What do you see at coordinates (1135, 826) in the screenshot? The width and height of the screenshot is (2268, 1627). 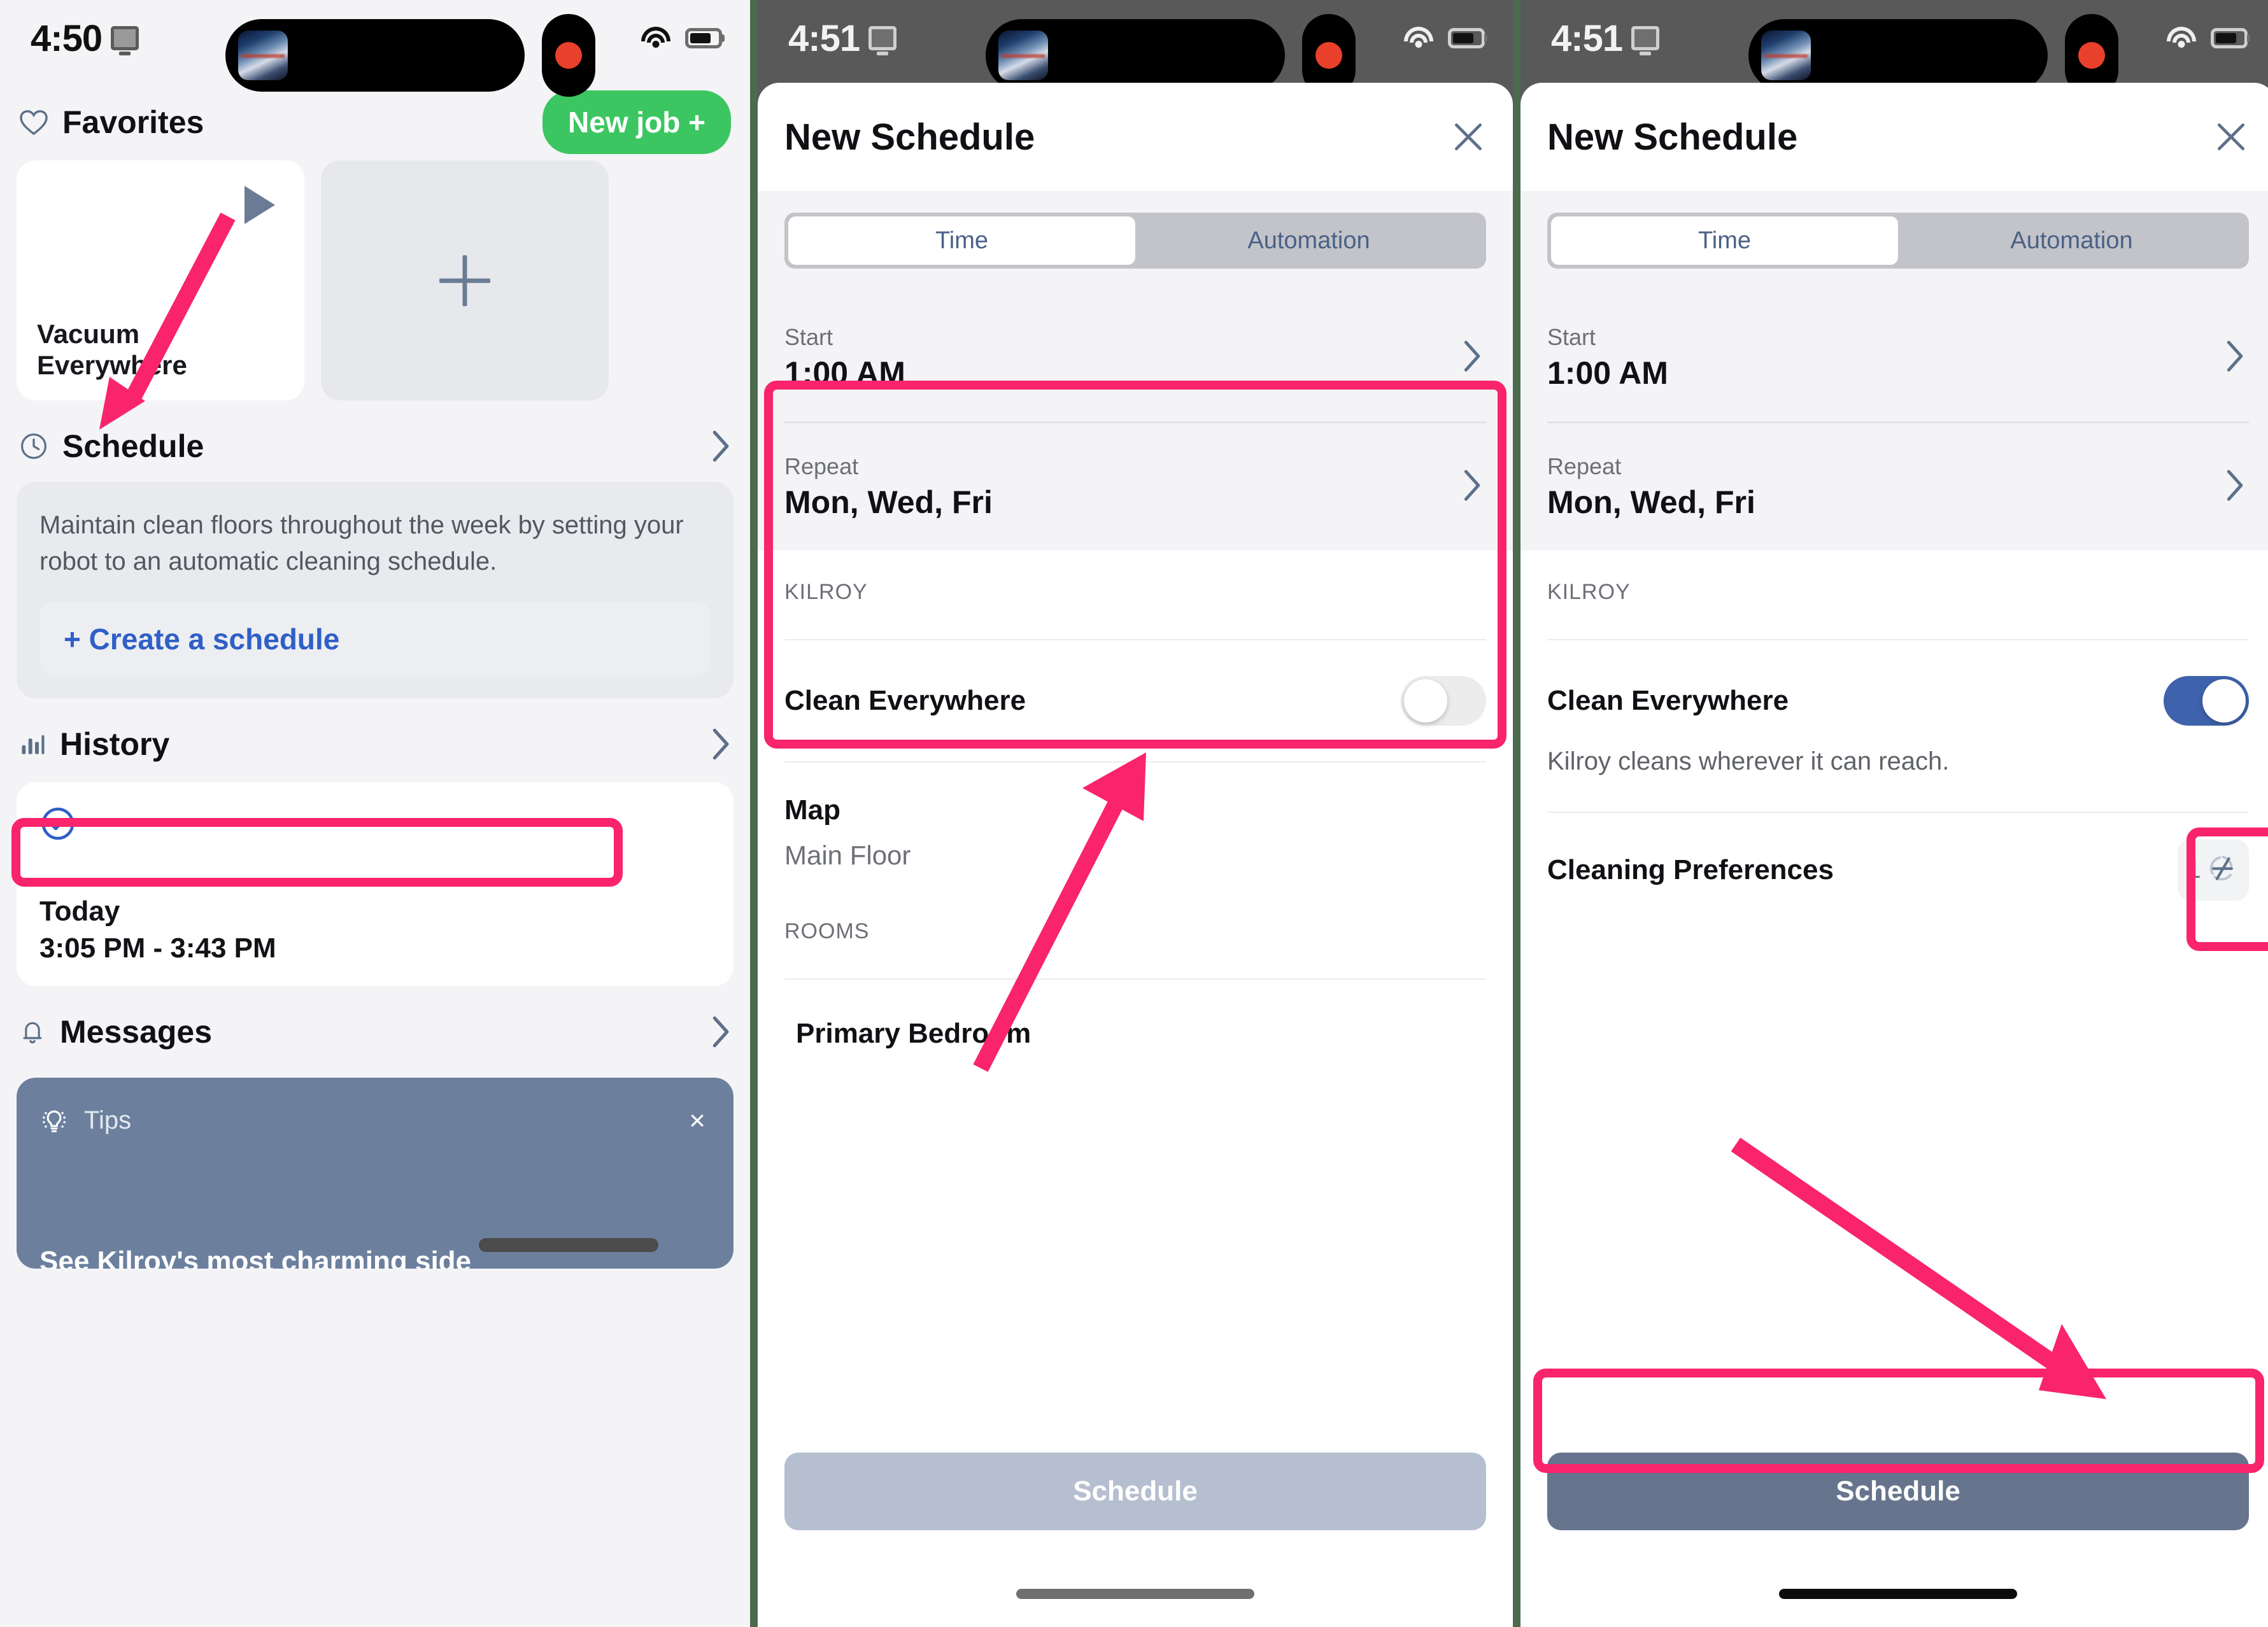 I see `map-row: Map Main Floor` at bounding box center [1135, 826].